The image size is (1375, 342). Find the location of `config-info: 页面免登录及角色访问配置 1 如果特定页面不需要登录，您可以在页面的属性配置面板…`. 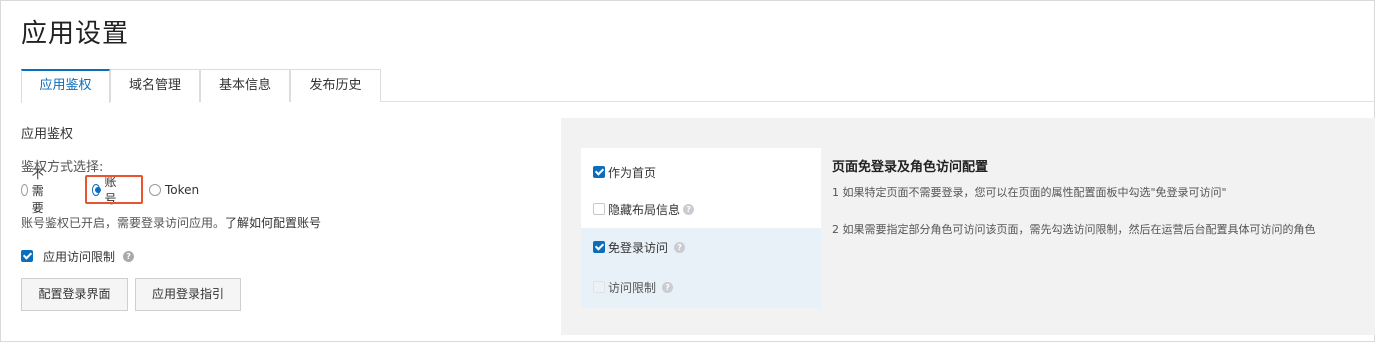

config-info: 页面免登录及角色访问配置 1 如果特定页面不需要登录，您可以在页面的属性配置面板… is located at coordinates (1074, 196).